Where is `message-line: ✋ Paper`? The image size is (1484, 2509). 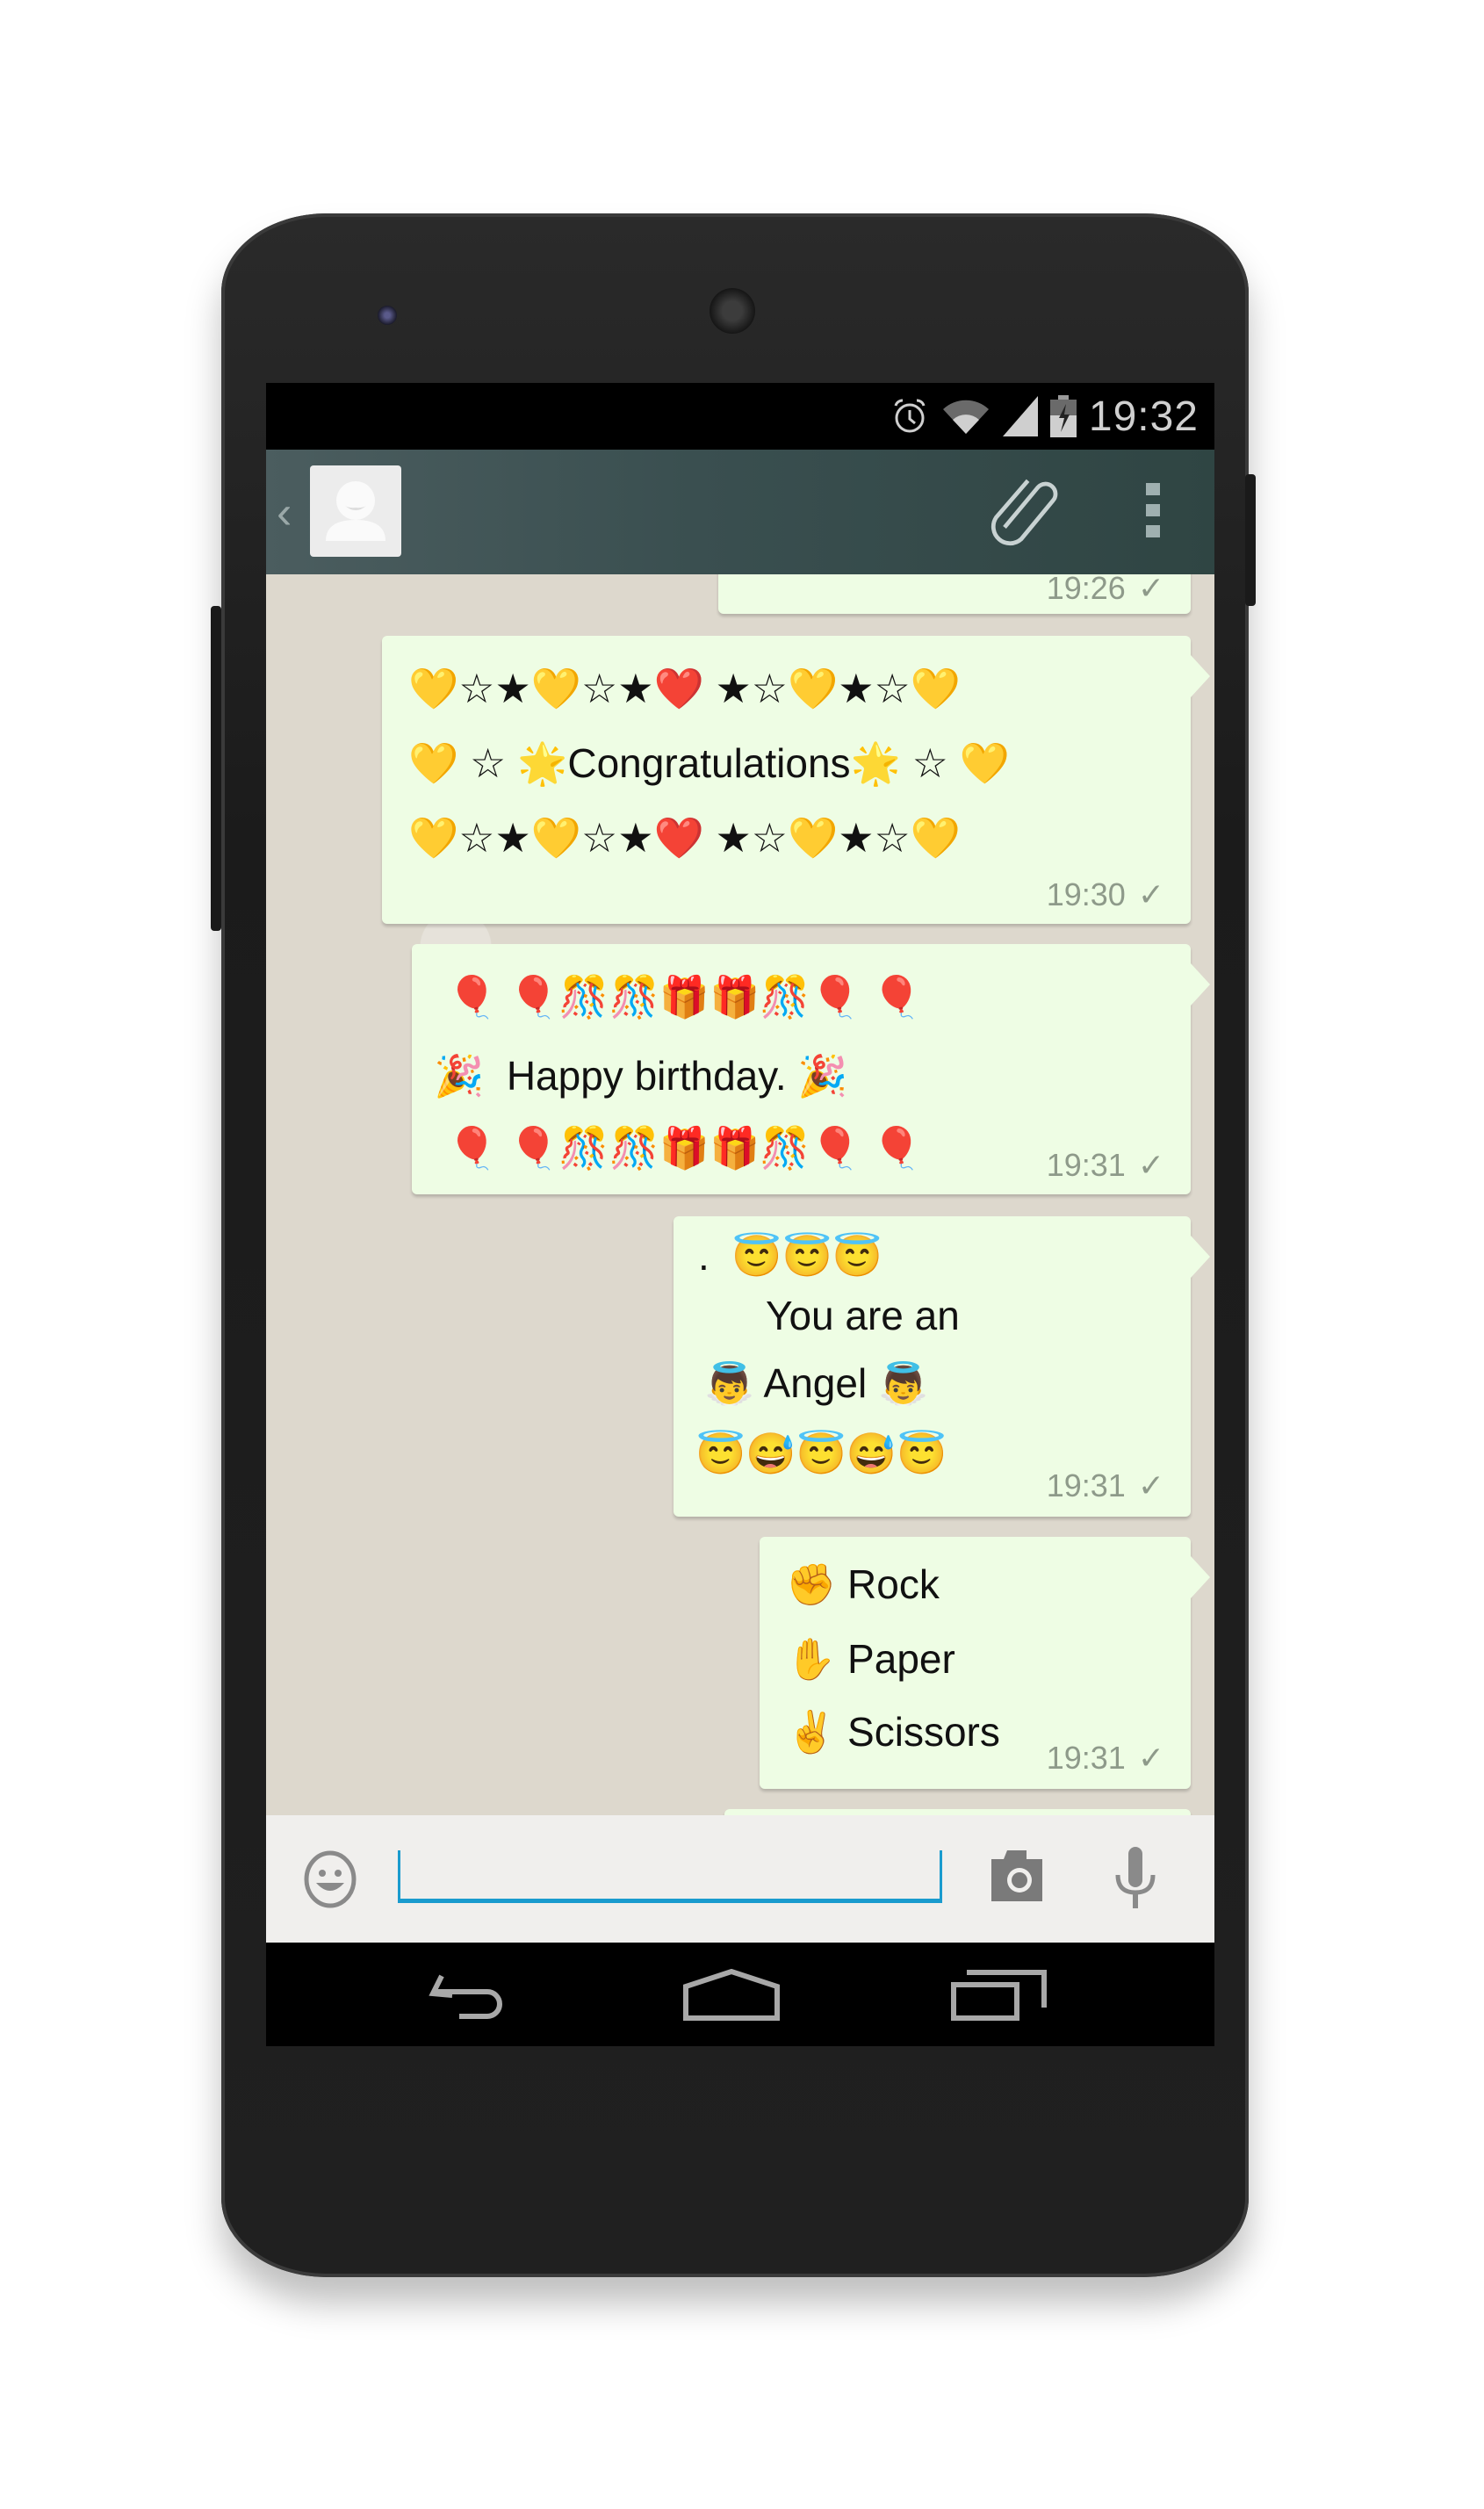
message-line: ✋ Paper is located at coordinates (870, 1659).